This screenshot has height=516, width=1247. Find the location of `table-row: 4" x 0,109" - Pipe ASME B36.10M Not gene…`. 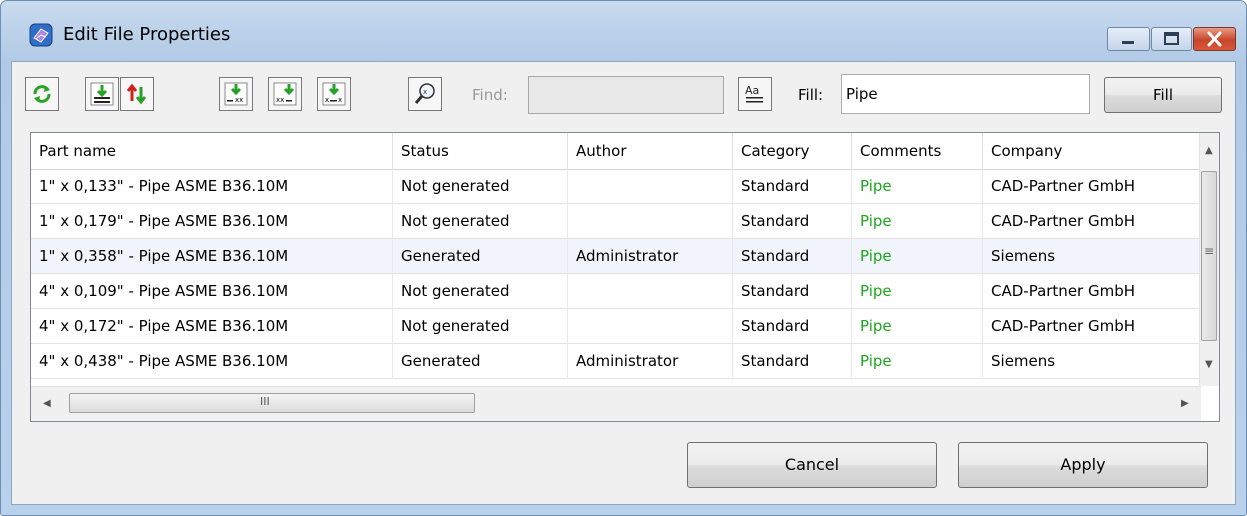

table-row: 4" x 0,109" - Pipe ASME B36.10M Not gene… is located at coordinates (616, 291).